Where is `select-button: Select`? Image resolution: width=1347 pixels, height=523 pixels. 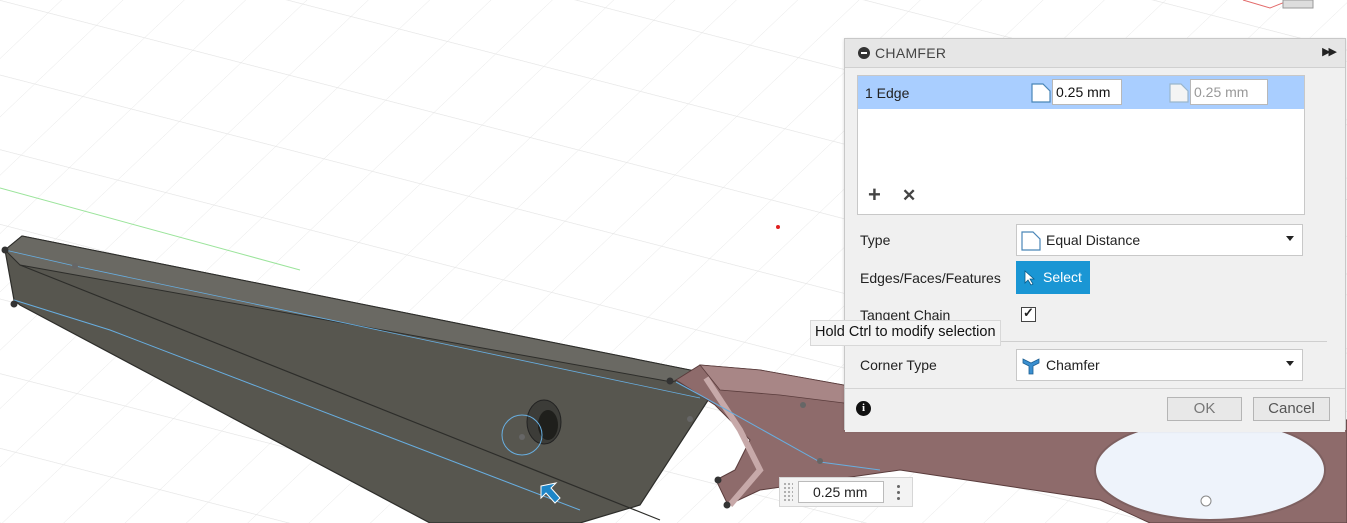
select-button: Select is located at coordinates (1053, 277).